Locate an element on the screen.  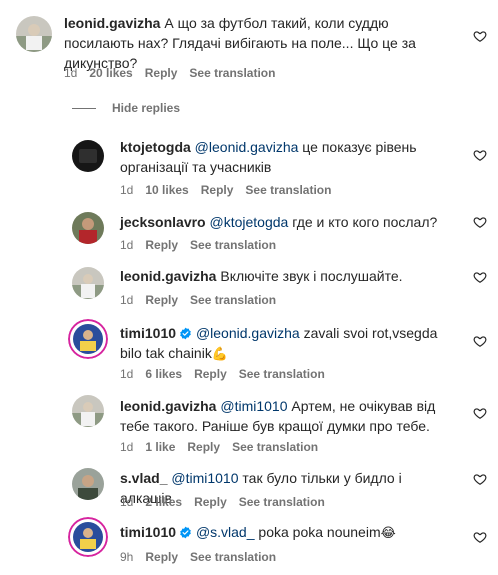
divider-line is located at coordinates (84, 108).